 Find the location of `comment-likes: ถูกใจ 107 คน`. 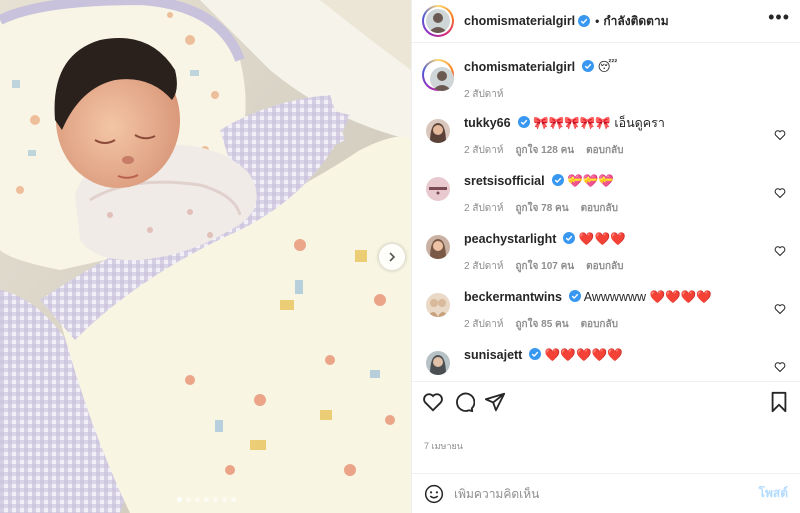

comment-likes: ถูกใจ 107 คน is located at coordinates (545, 266).